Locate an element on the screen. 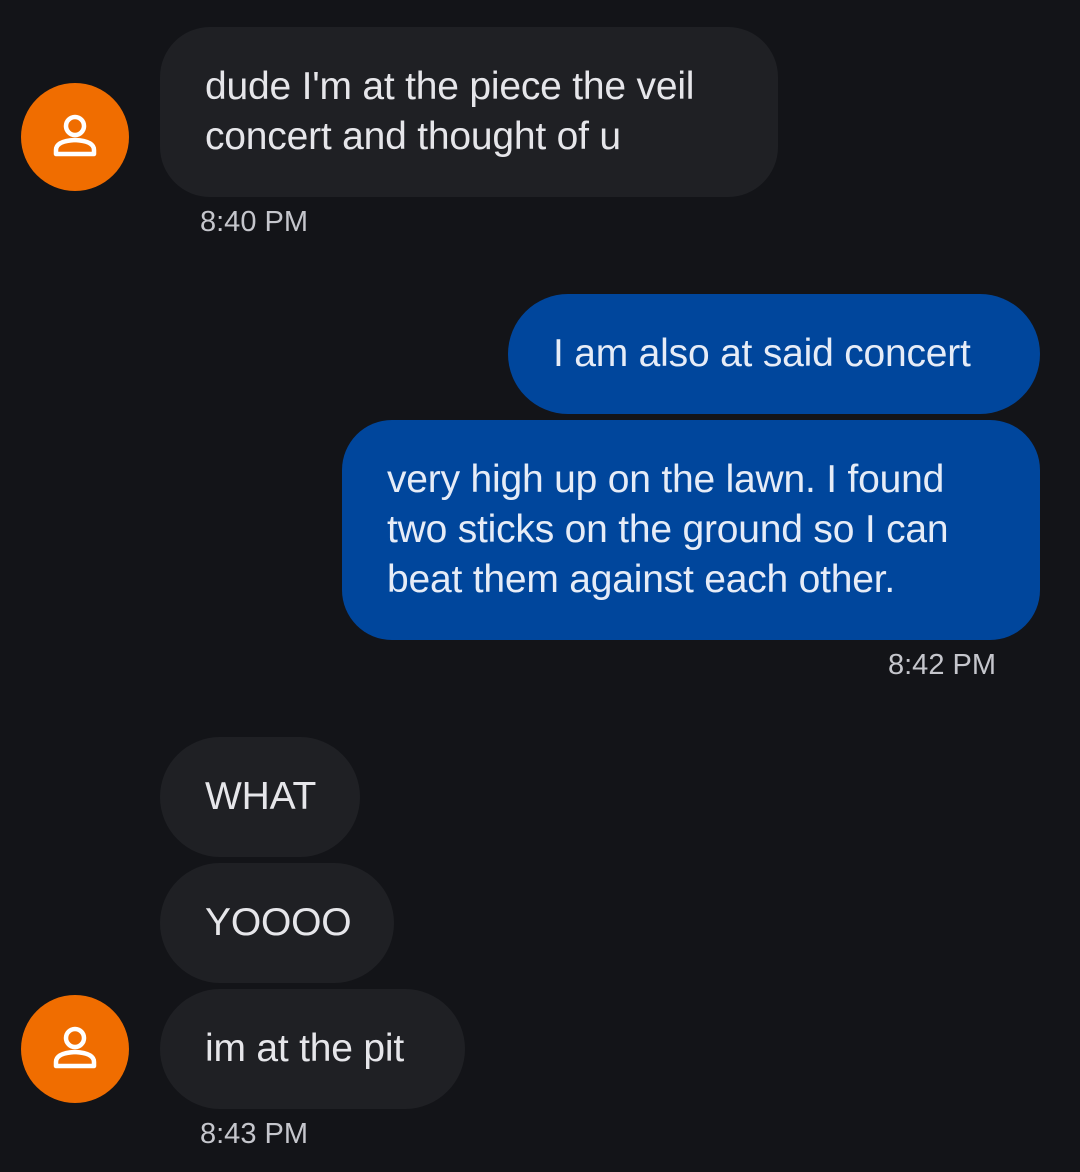  message-timestamp: 8:42 PM is located at coordinates (942, 665).